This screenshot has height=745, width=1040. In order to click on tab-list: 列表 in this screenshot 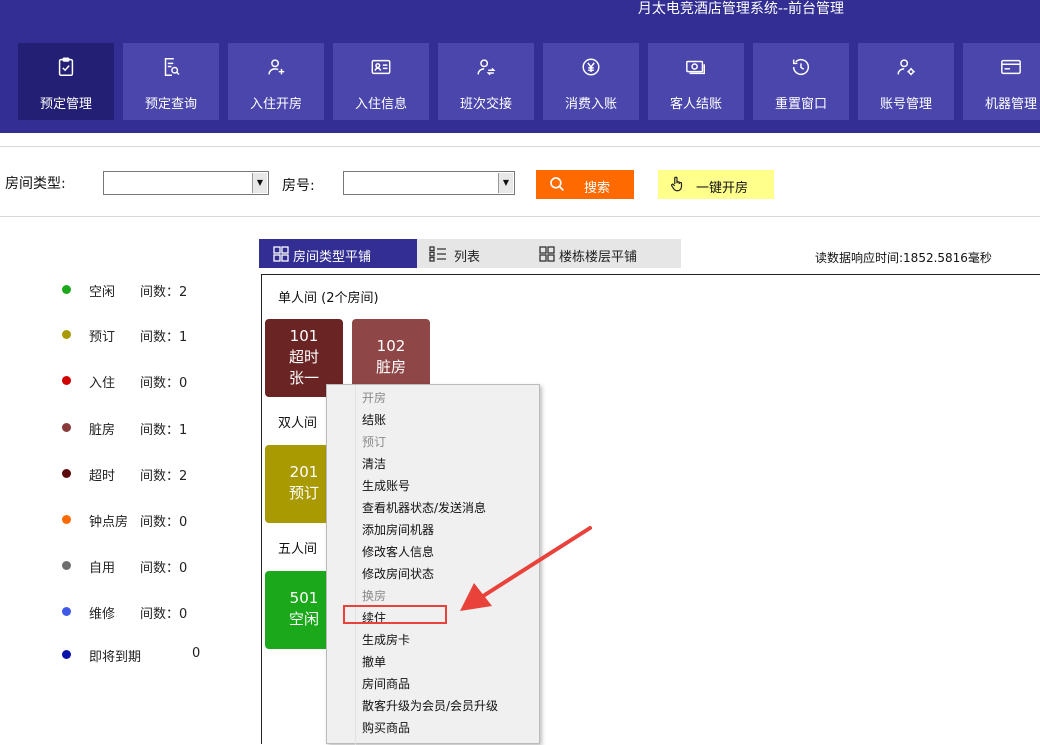, I will do `click(477, 253)`.